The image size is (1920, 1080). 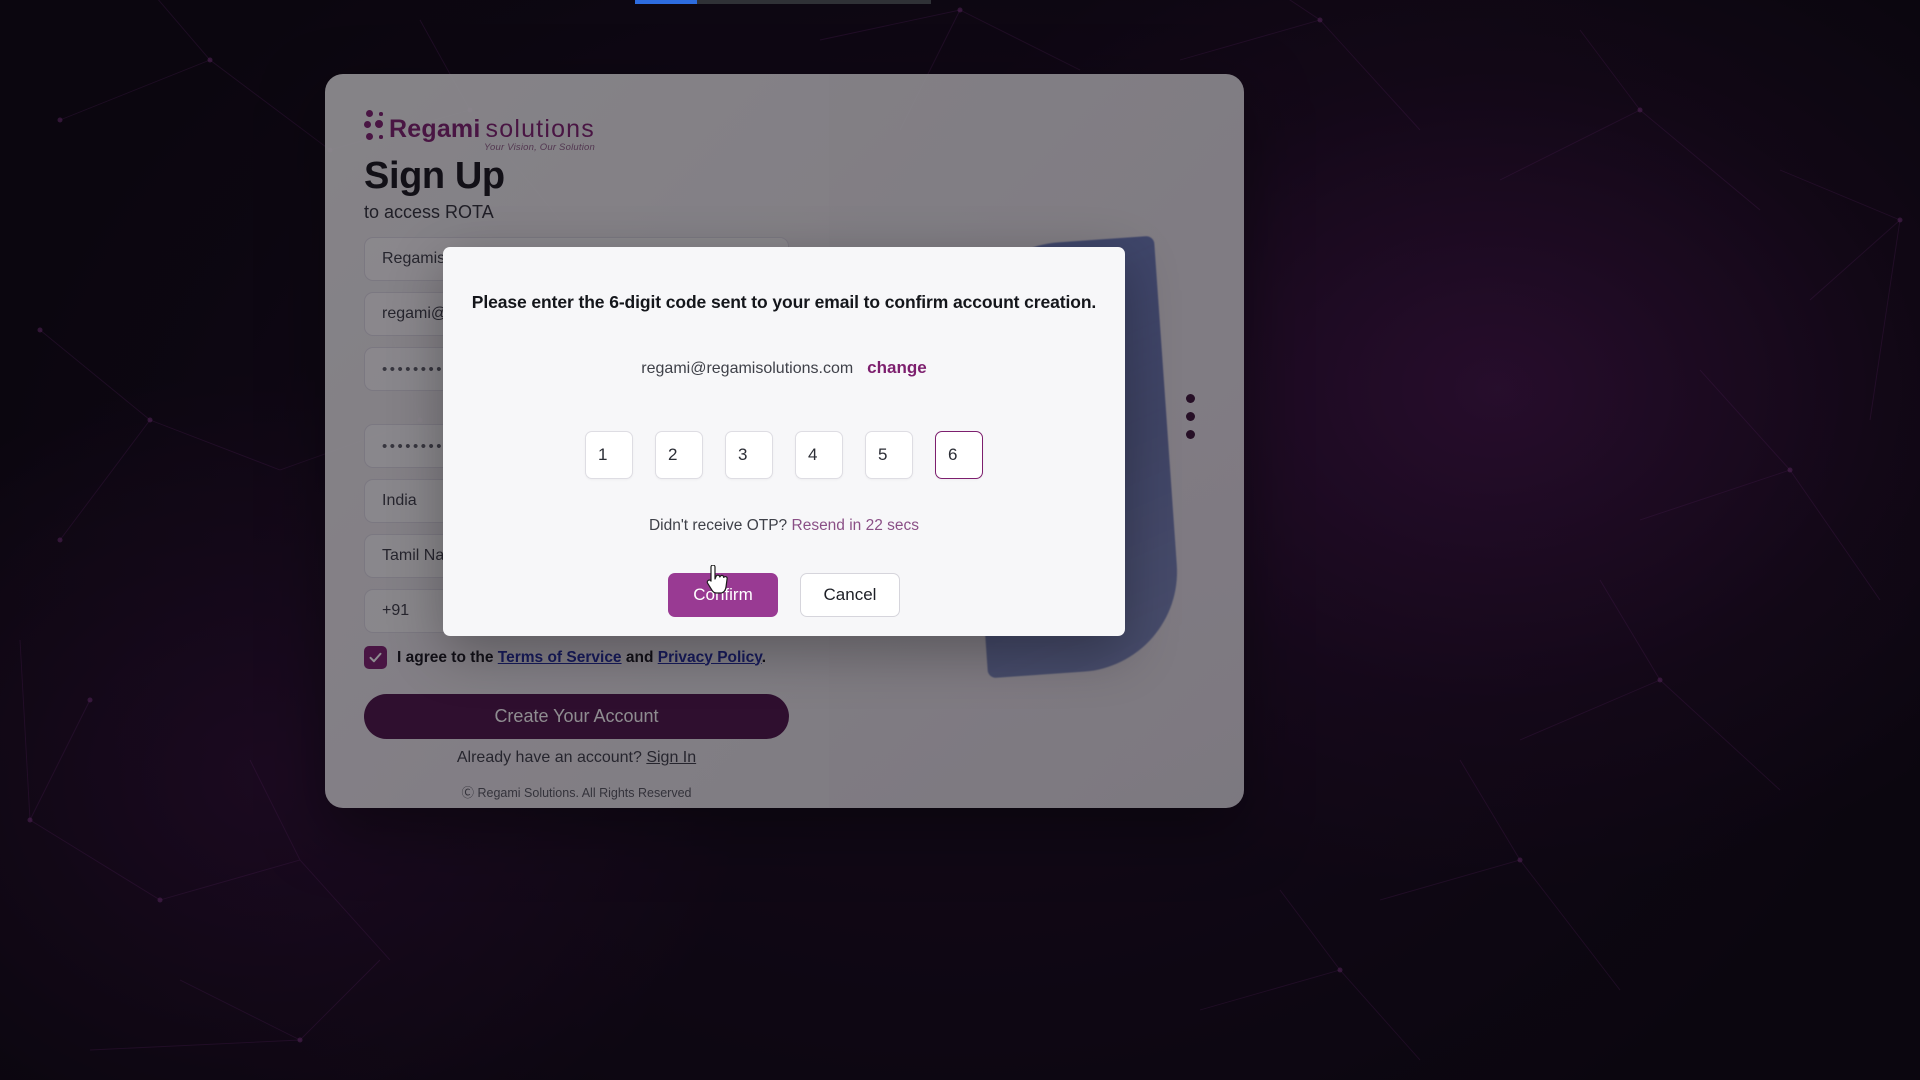 What do you see at coordinates (747, 368) in the screenshot?
I see `otp-email-address: regami@regamisolutions.com` at bounding box center [747, 368].